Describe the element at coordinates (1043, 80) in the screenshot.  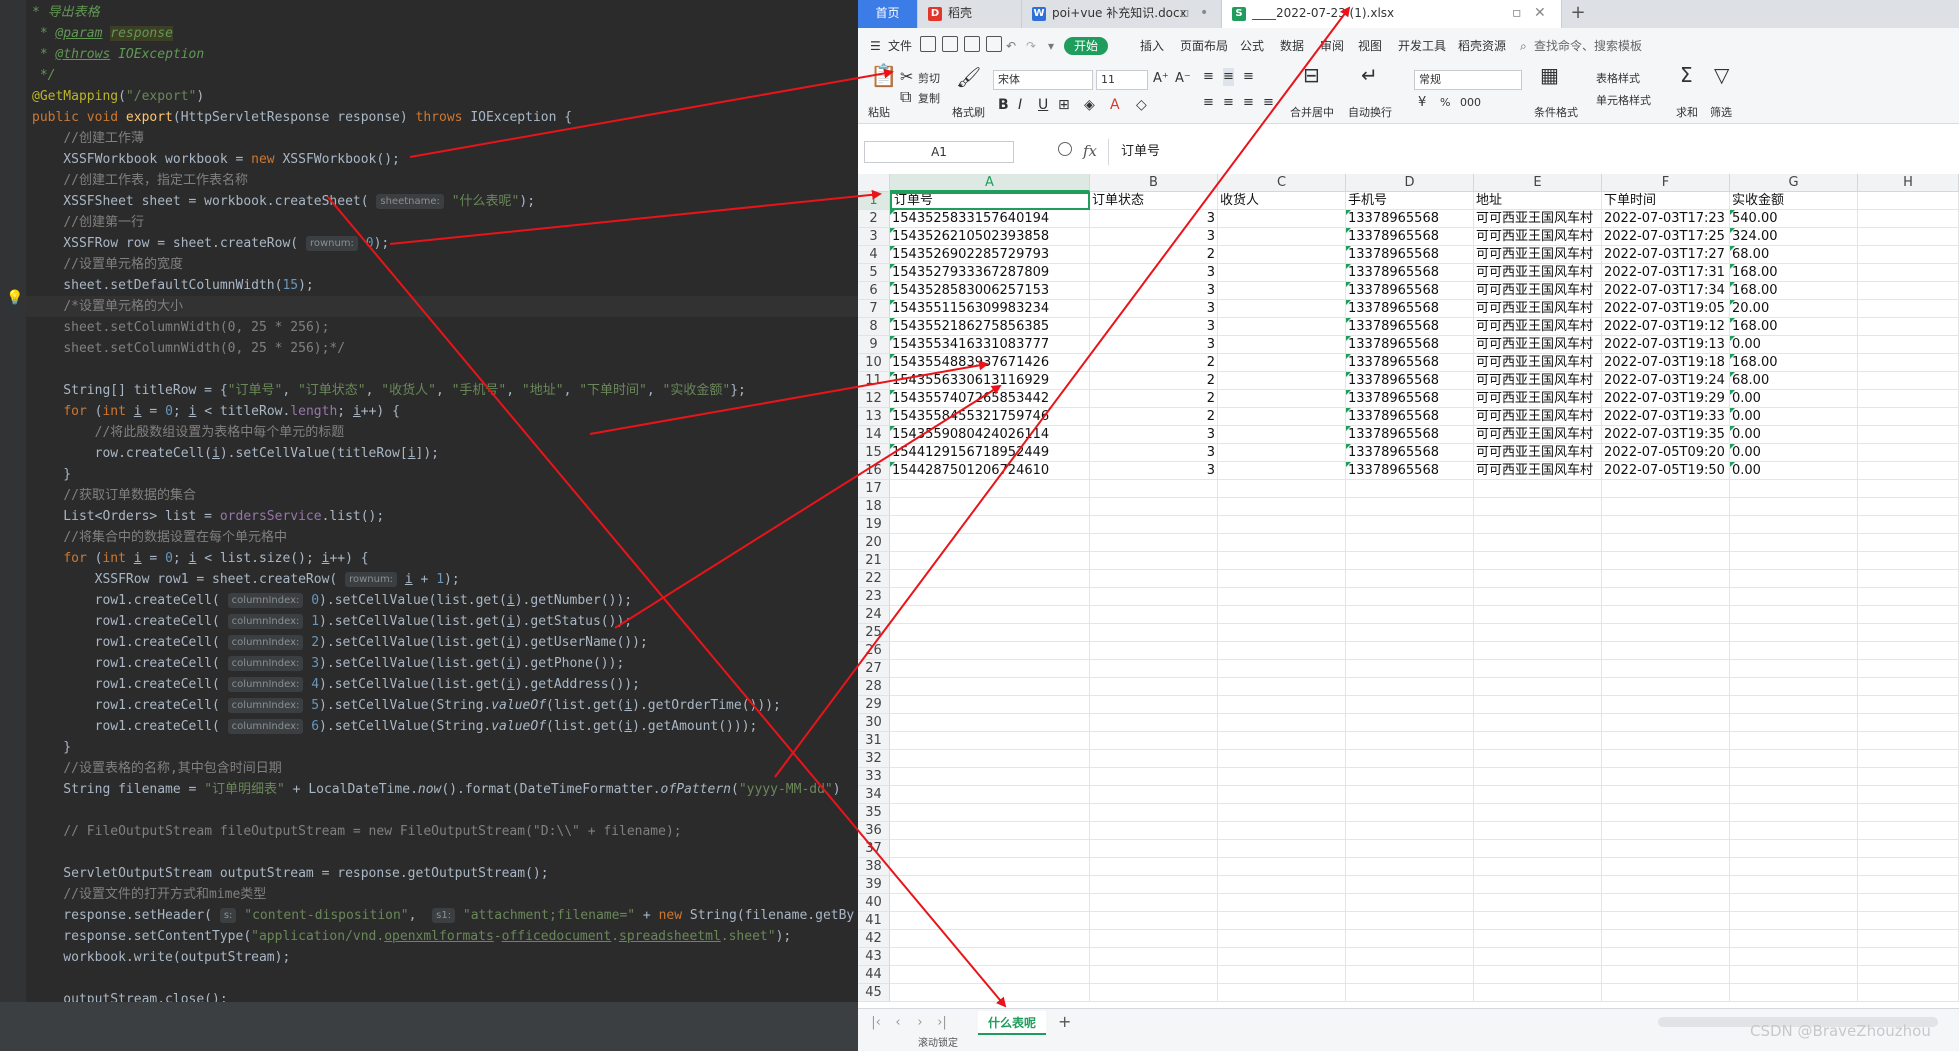
I see `font-family-select: 宋体` at that location.